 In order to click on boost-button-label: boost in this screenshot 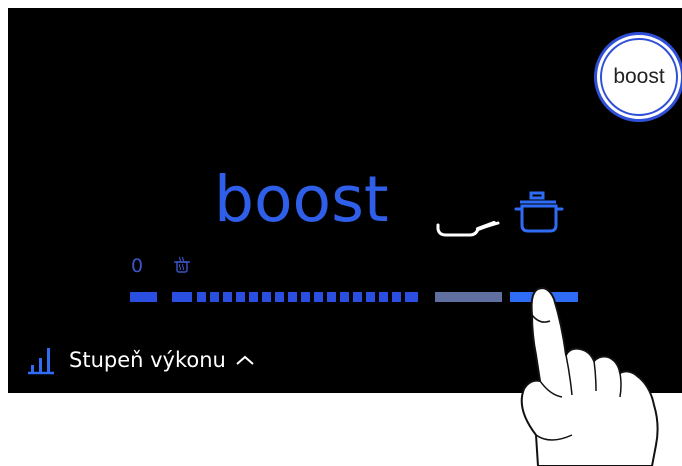, I will do `click(639, 77)`.